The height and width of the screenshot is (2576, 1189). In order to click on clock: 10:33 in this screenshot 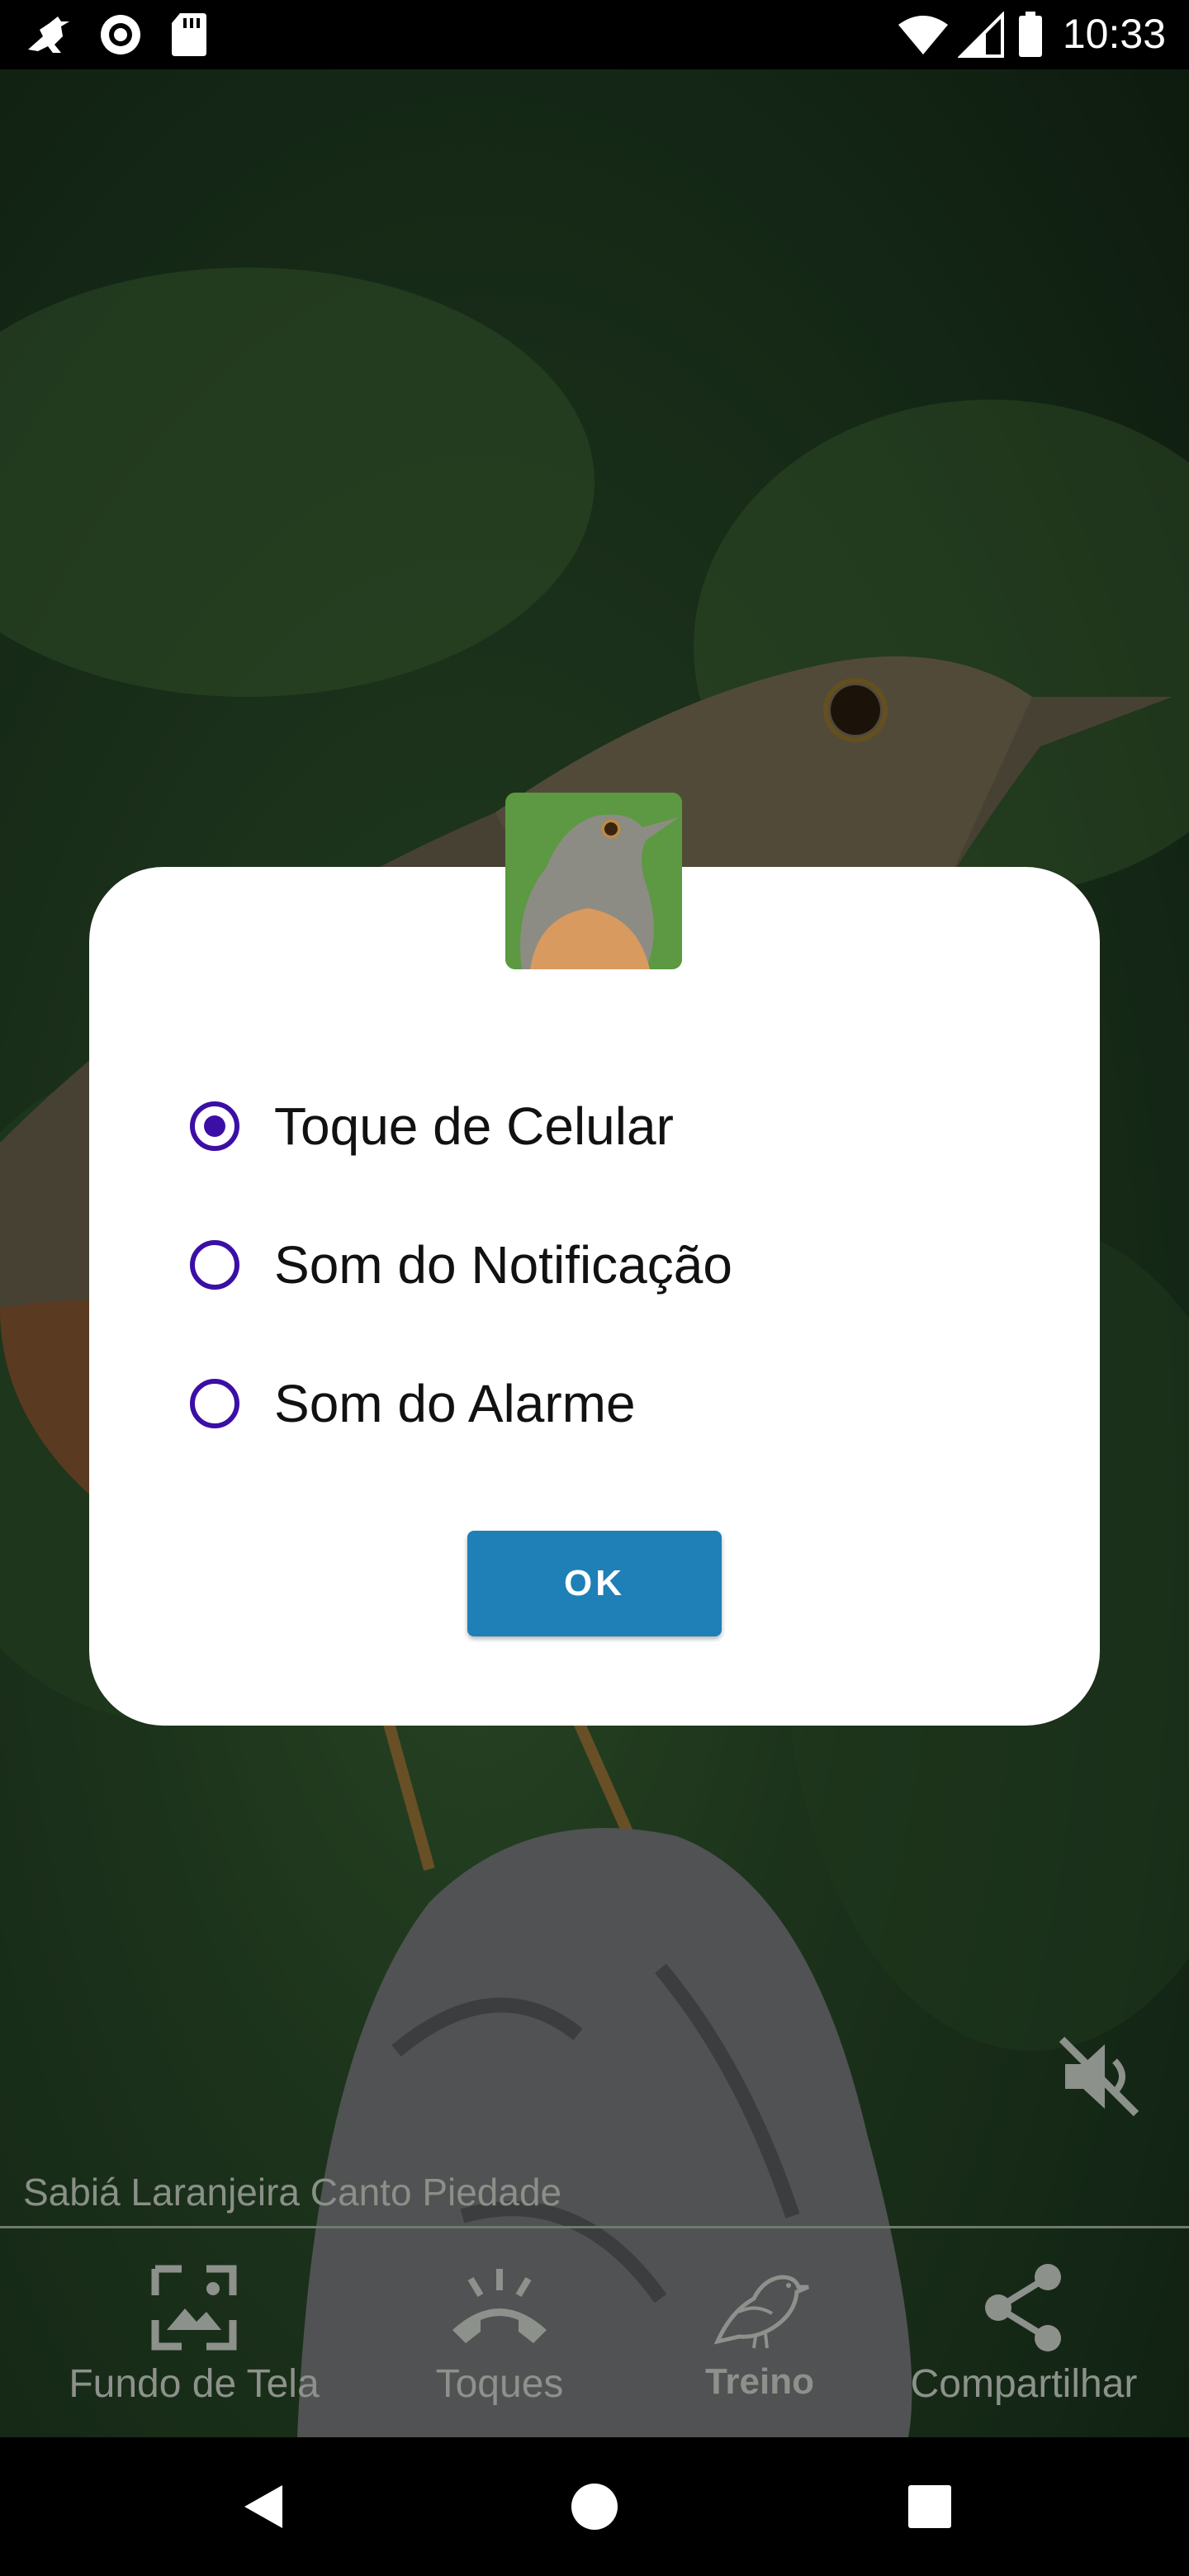, I will do `click(1114, 34)`.